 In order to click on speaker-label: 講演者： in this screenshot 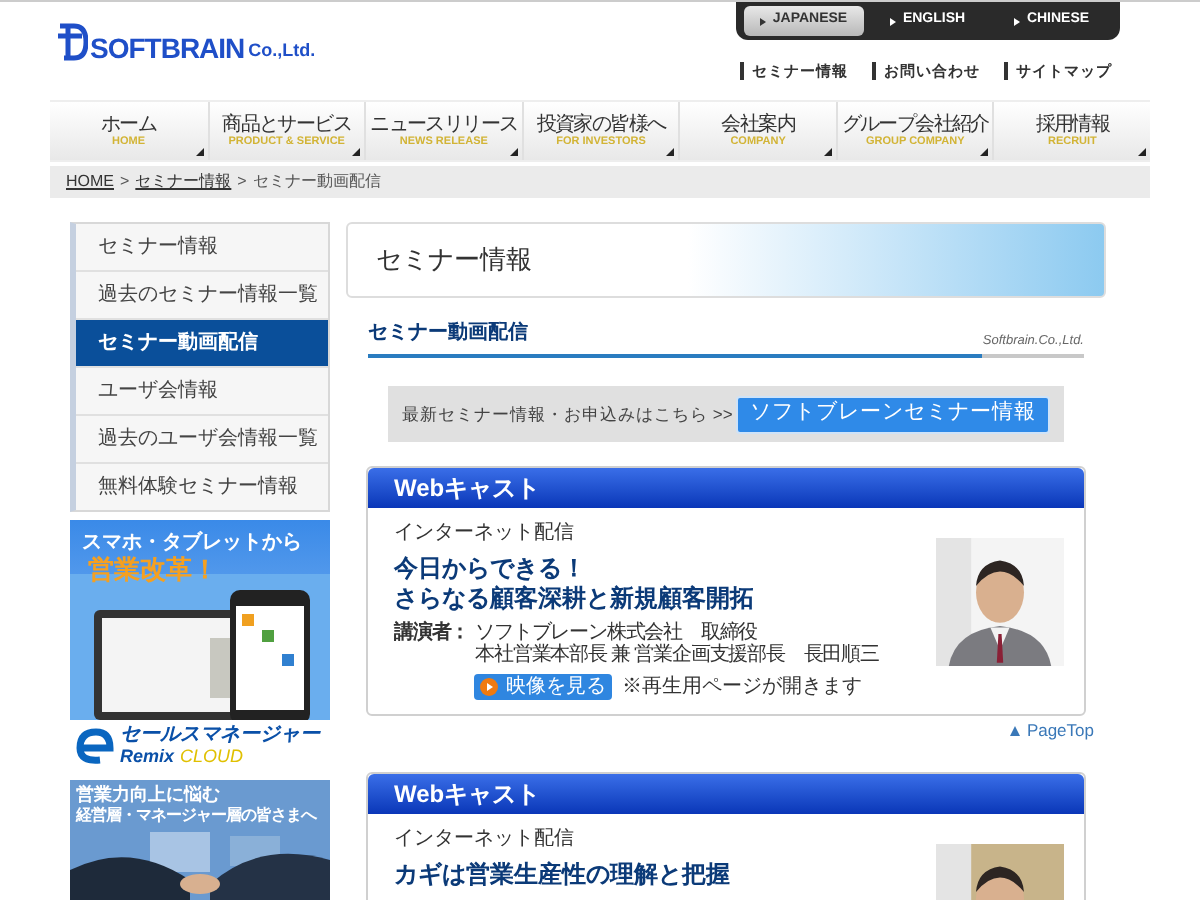, I will do `click(432, 635)`.